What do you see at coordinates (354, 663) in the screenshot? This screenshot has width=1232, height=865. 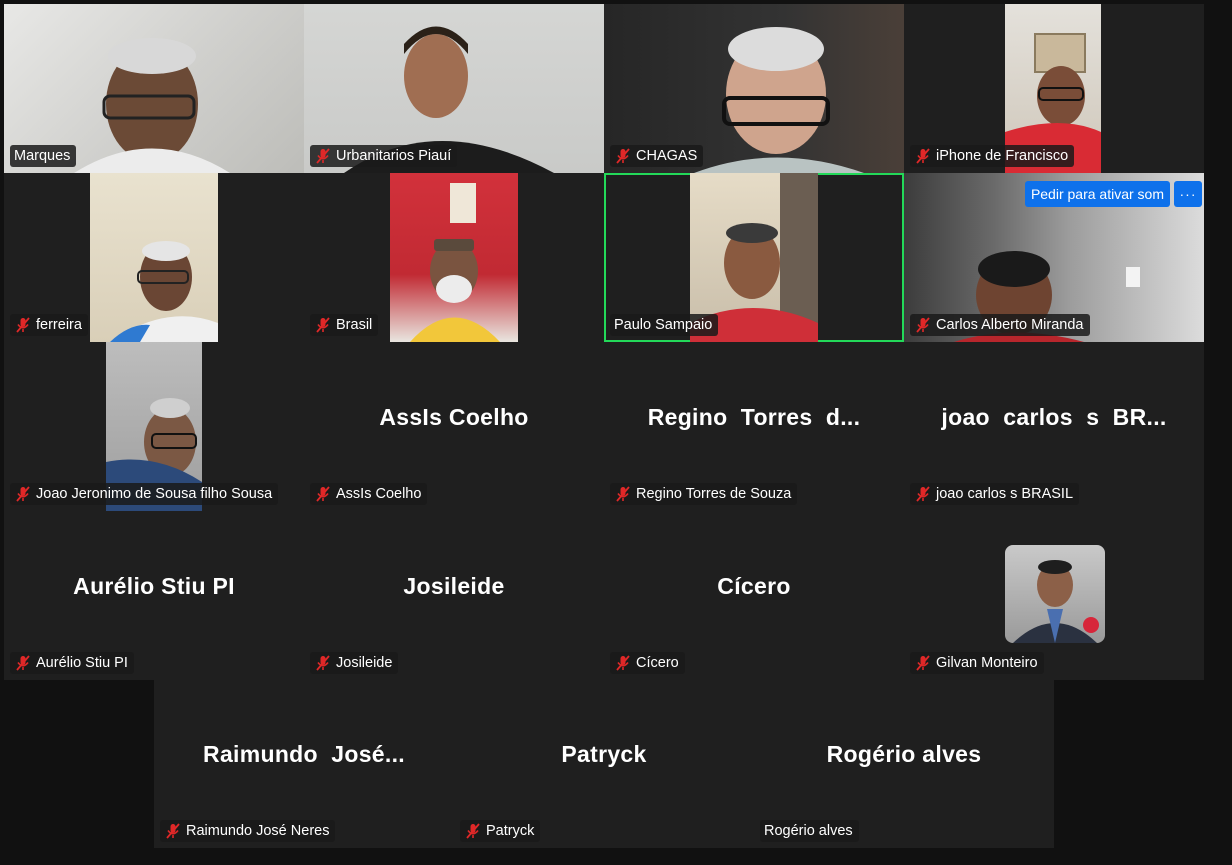 I see `participant-name-label: Josileide` at bounding box center [354, 663].